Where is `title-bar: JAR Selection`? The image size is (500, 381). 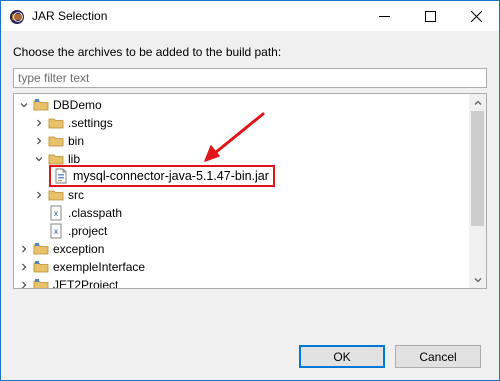 title-bar: JAR Selection is located at coordinates (250, 16).